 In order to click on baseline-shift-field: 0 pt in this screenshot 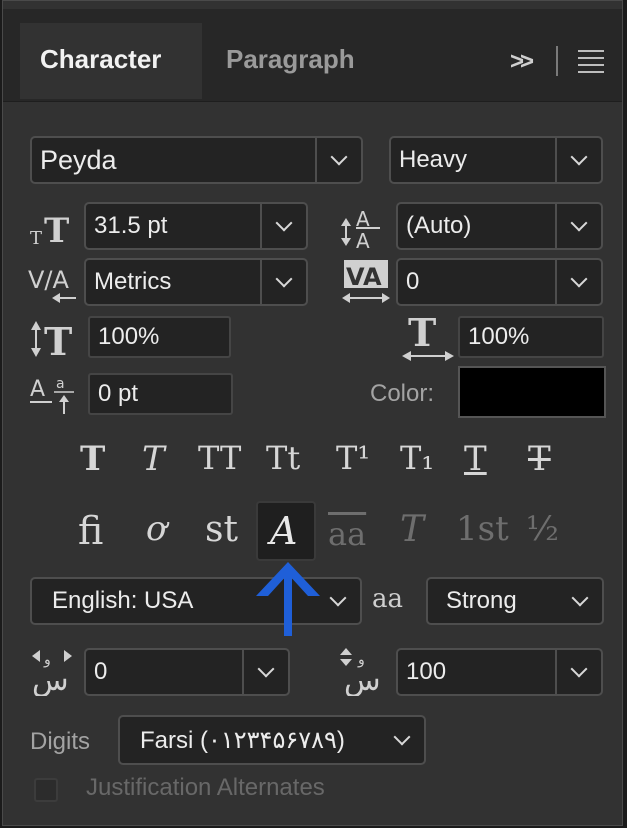, I will do `click(160, 394)`.